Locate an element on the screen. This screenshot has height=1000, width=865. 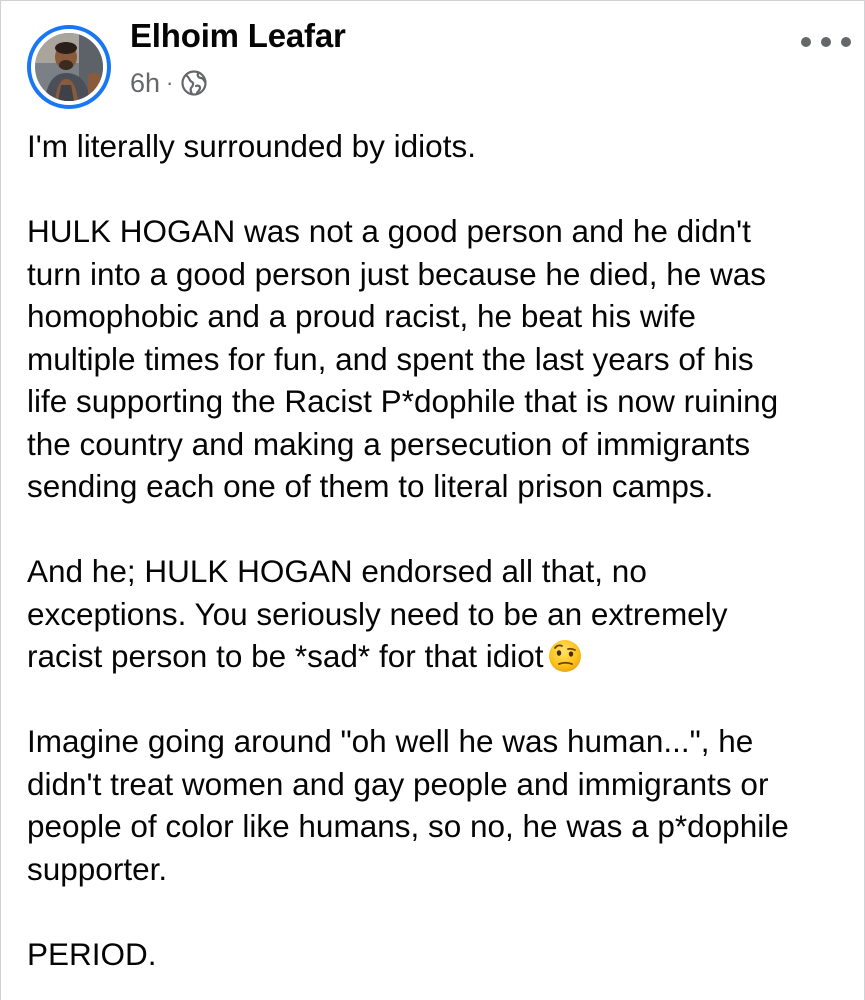
profile-photo is located at coordinates (69, 67).